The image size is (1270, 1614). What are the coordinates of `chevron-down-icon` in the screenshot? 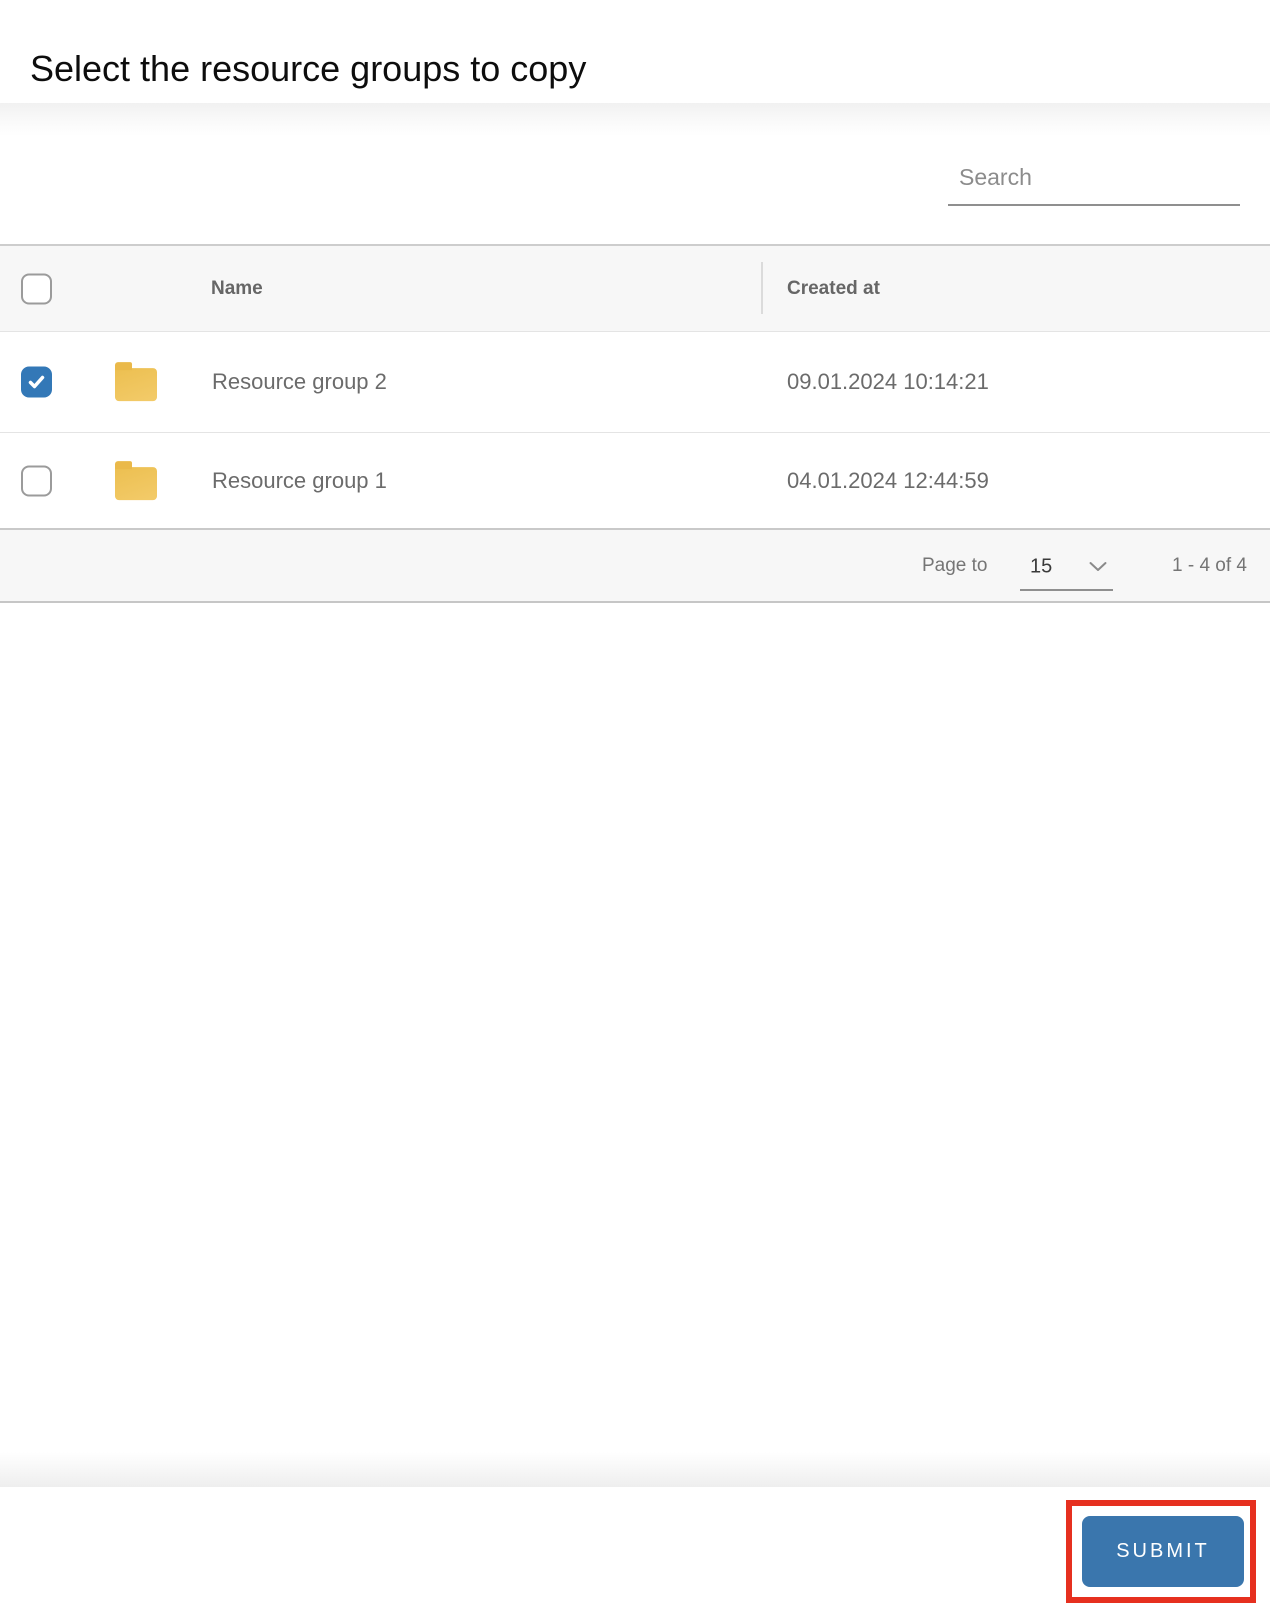 It's located at (1098, 566).